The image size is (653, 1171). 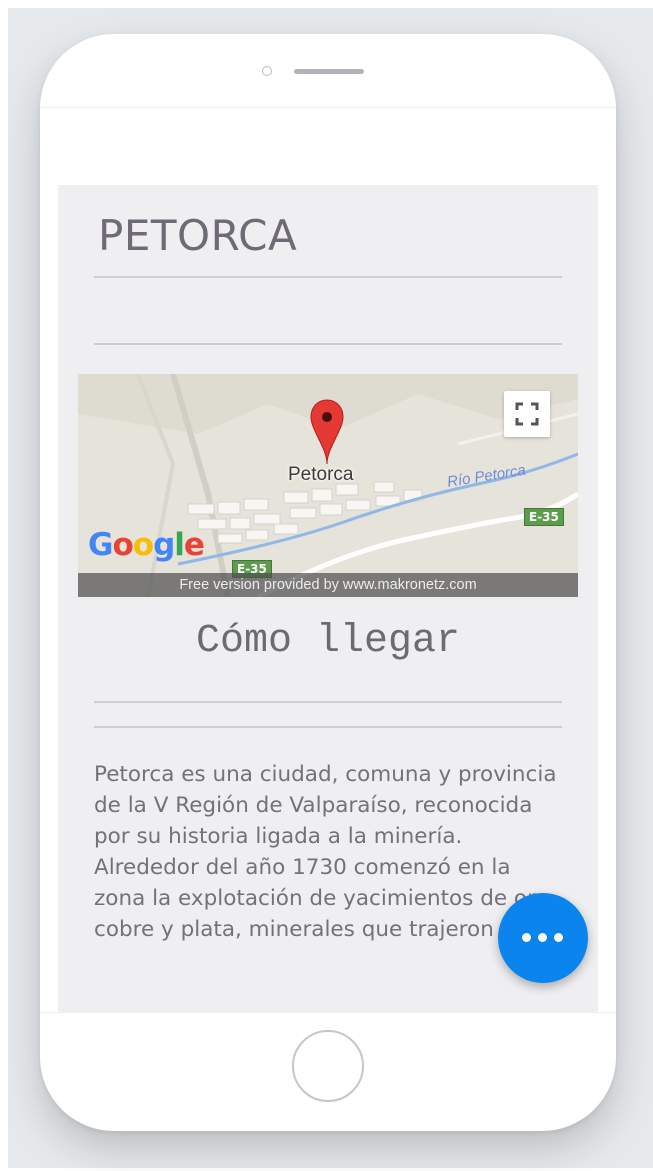 What do you see at coordinates (100, 545) in the screenshot?
I see `google-logo-letter: G` at bounding box center [100, 545].